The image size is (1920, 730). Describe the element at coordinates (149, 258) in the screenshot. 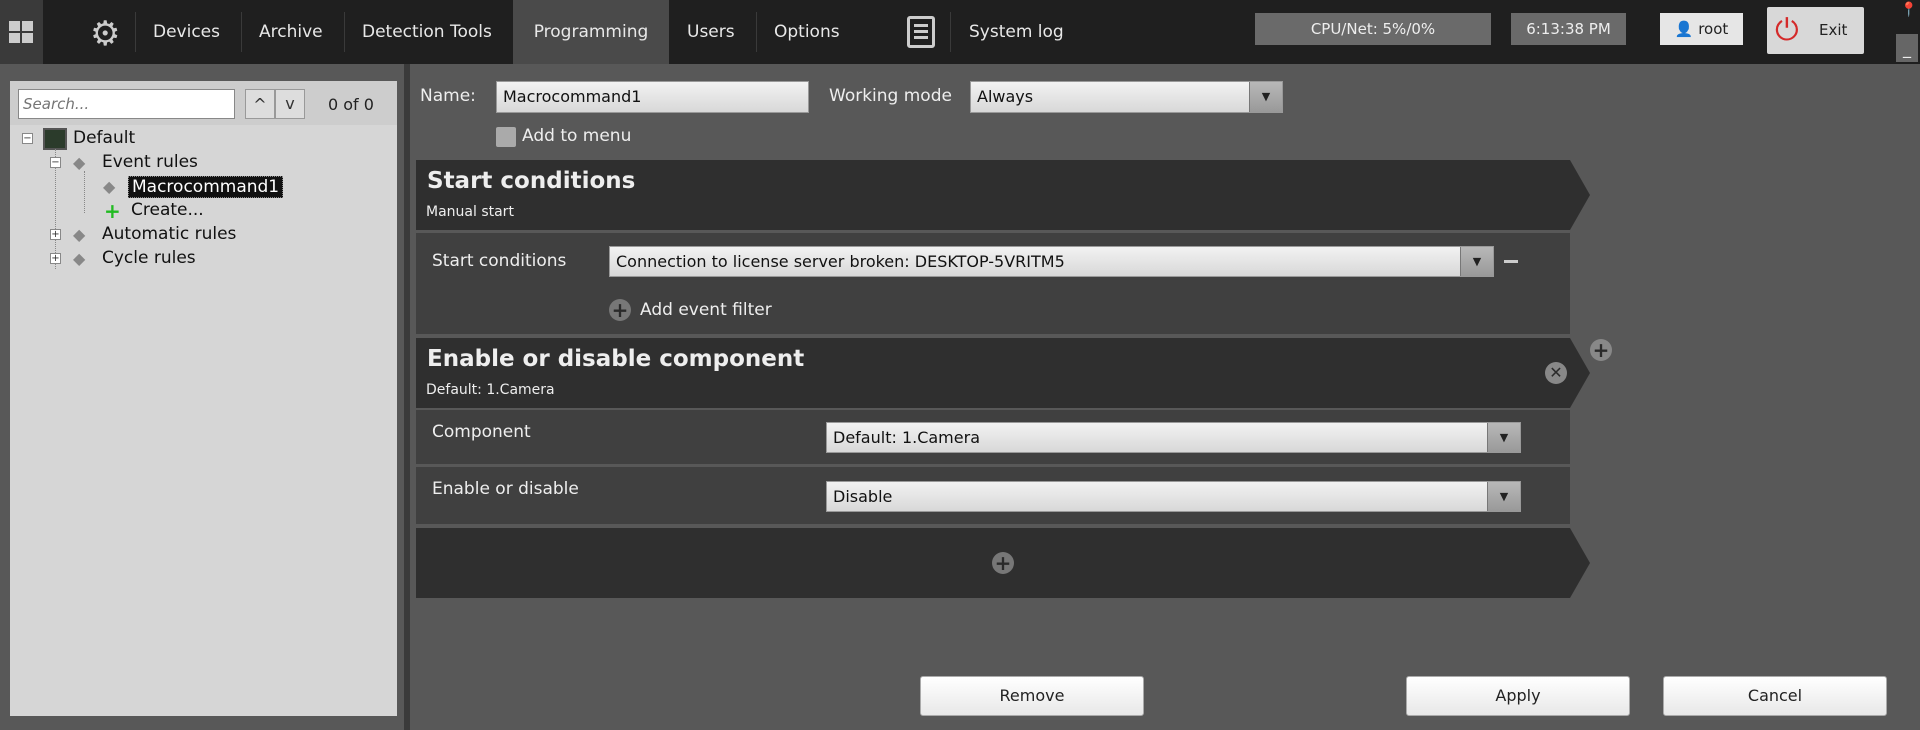

I see `tree-item-cycle-rules: Cycle rules` at that location.